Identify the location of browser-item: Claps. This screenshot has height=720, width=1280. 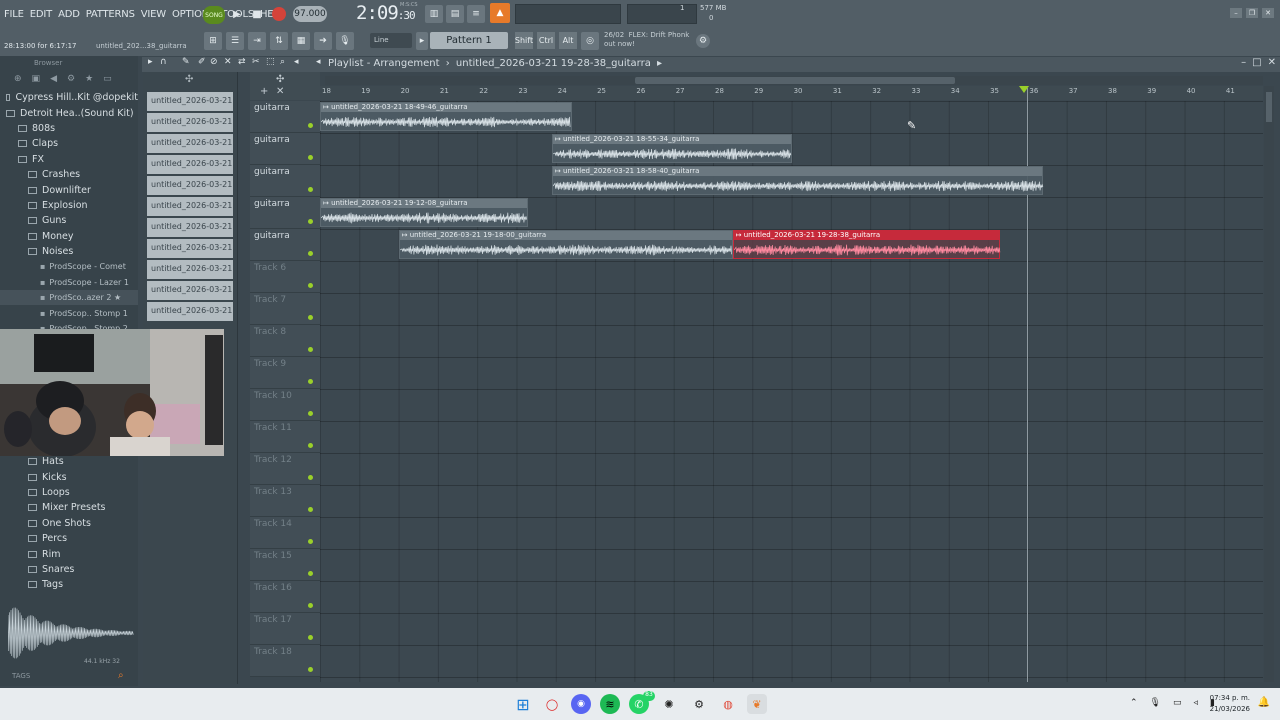
(69, 143).